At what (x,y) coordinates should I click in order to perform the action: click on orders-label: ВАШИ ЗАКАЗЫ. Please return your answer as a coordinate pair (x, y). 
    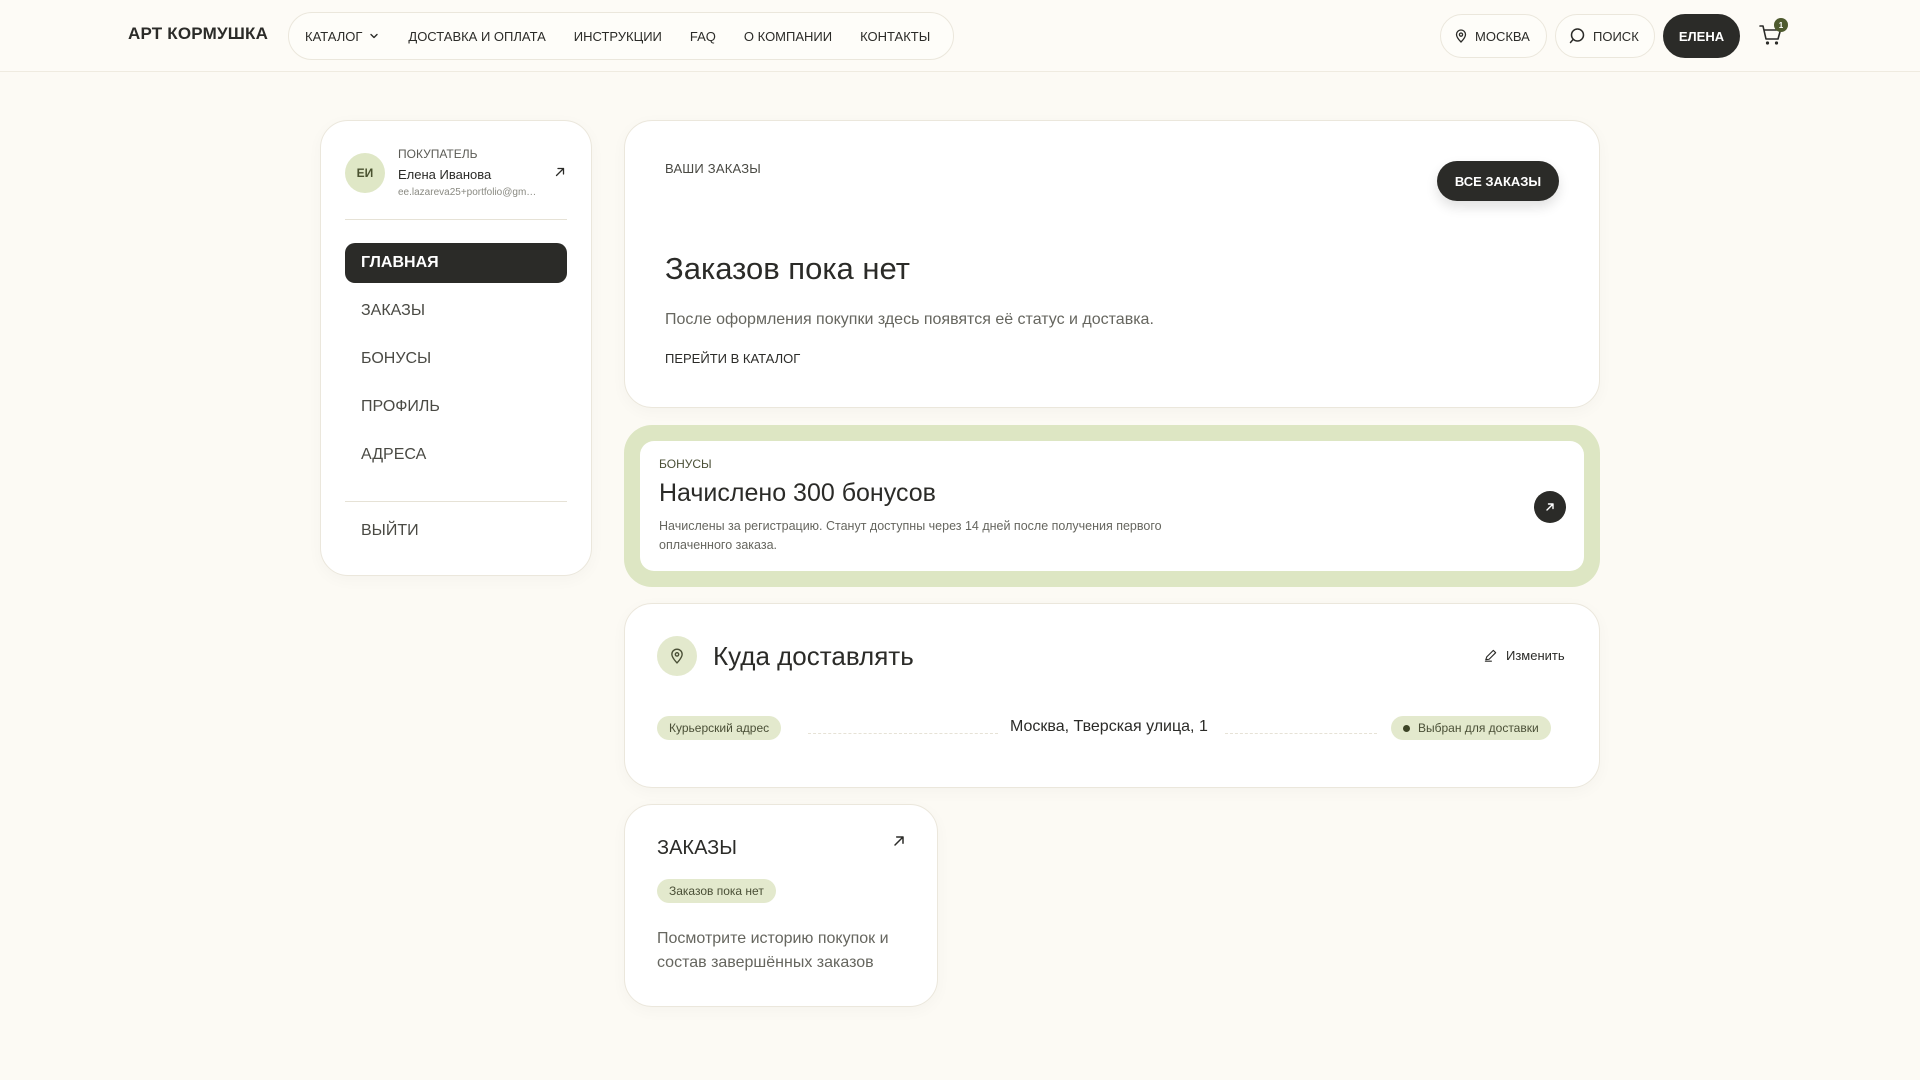
    Looking at the image, I should click on (713, 168).